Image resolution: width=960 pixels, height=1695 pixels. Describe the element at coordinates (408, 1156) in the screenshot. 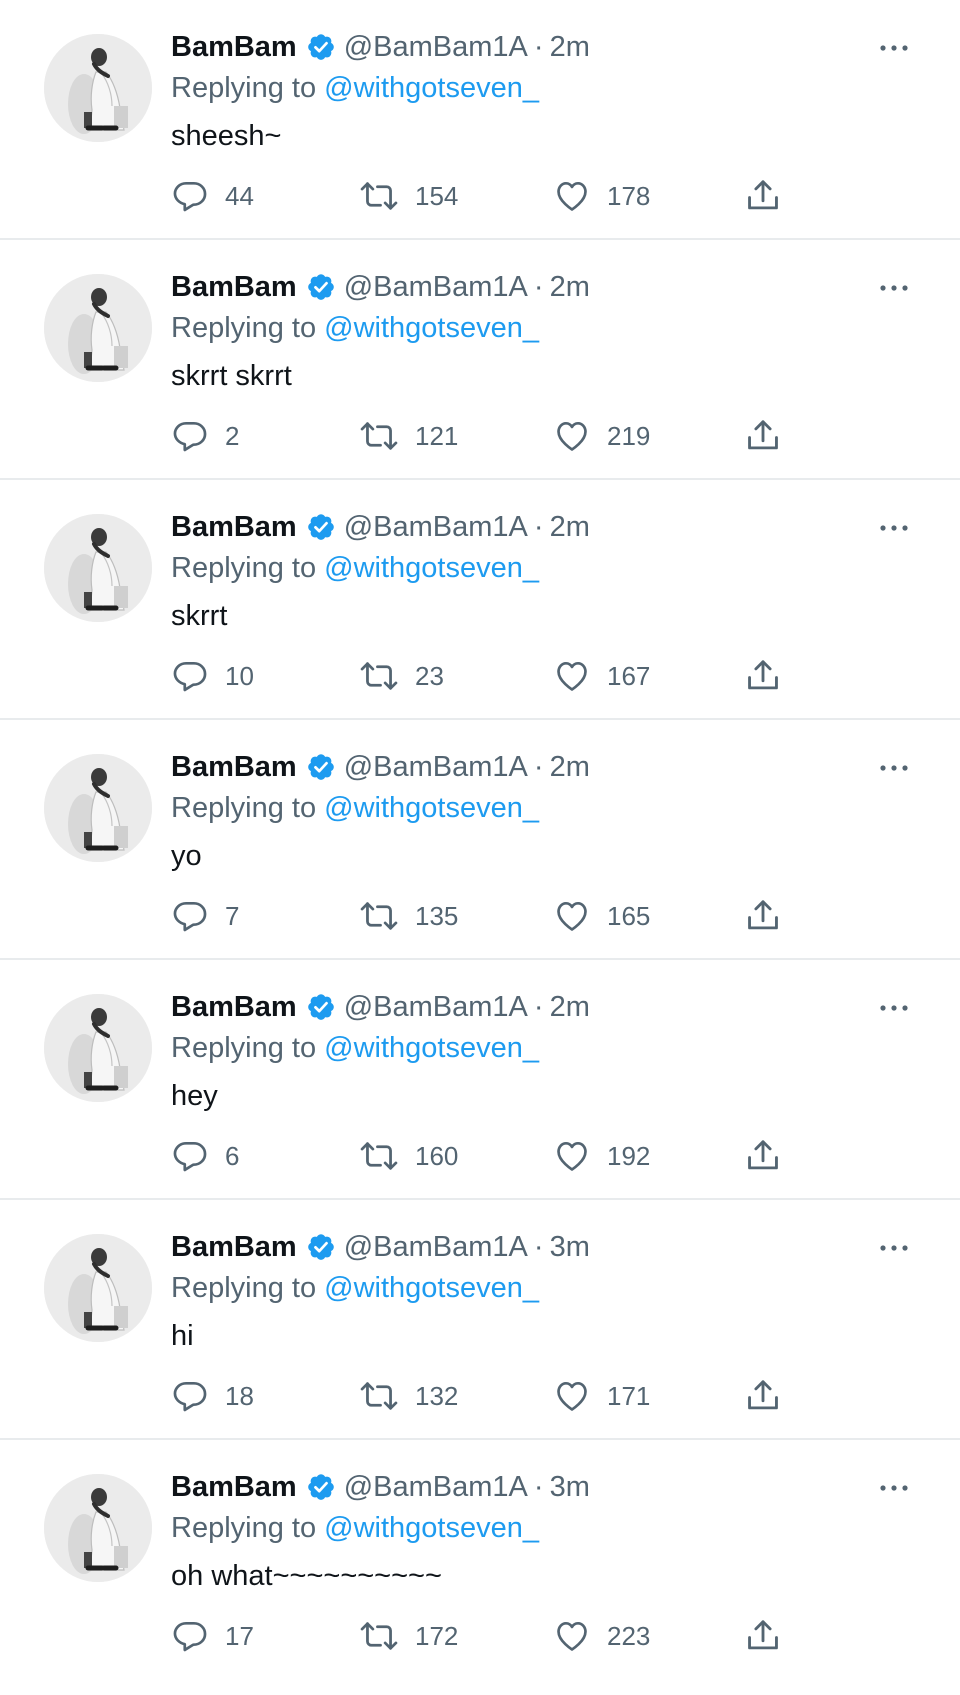

I see `retweet-button: 160` at that location.